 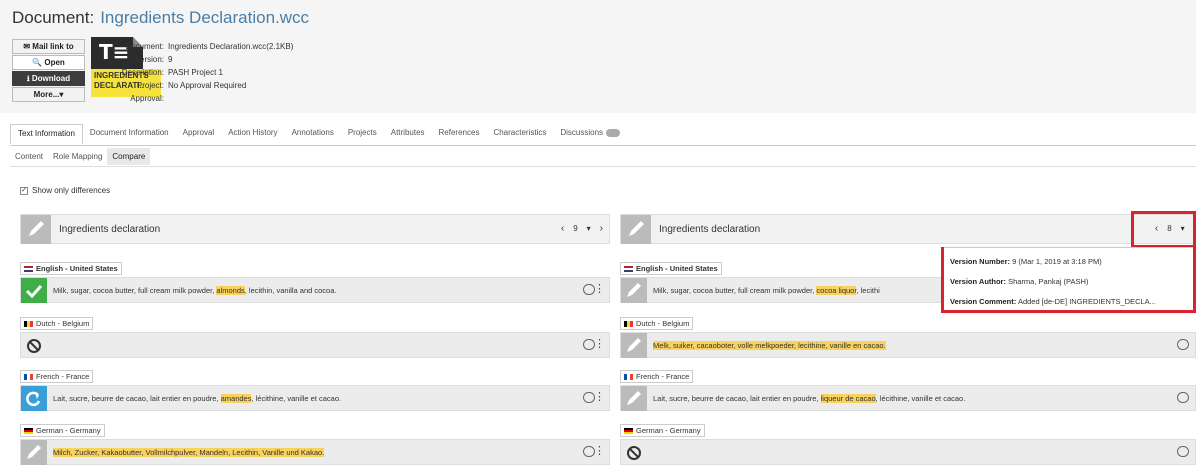 I want to click on right-panel-header: Ingredients declaration ‹ 8 ▾ ›, so click(x=908, y=229).